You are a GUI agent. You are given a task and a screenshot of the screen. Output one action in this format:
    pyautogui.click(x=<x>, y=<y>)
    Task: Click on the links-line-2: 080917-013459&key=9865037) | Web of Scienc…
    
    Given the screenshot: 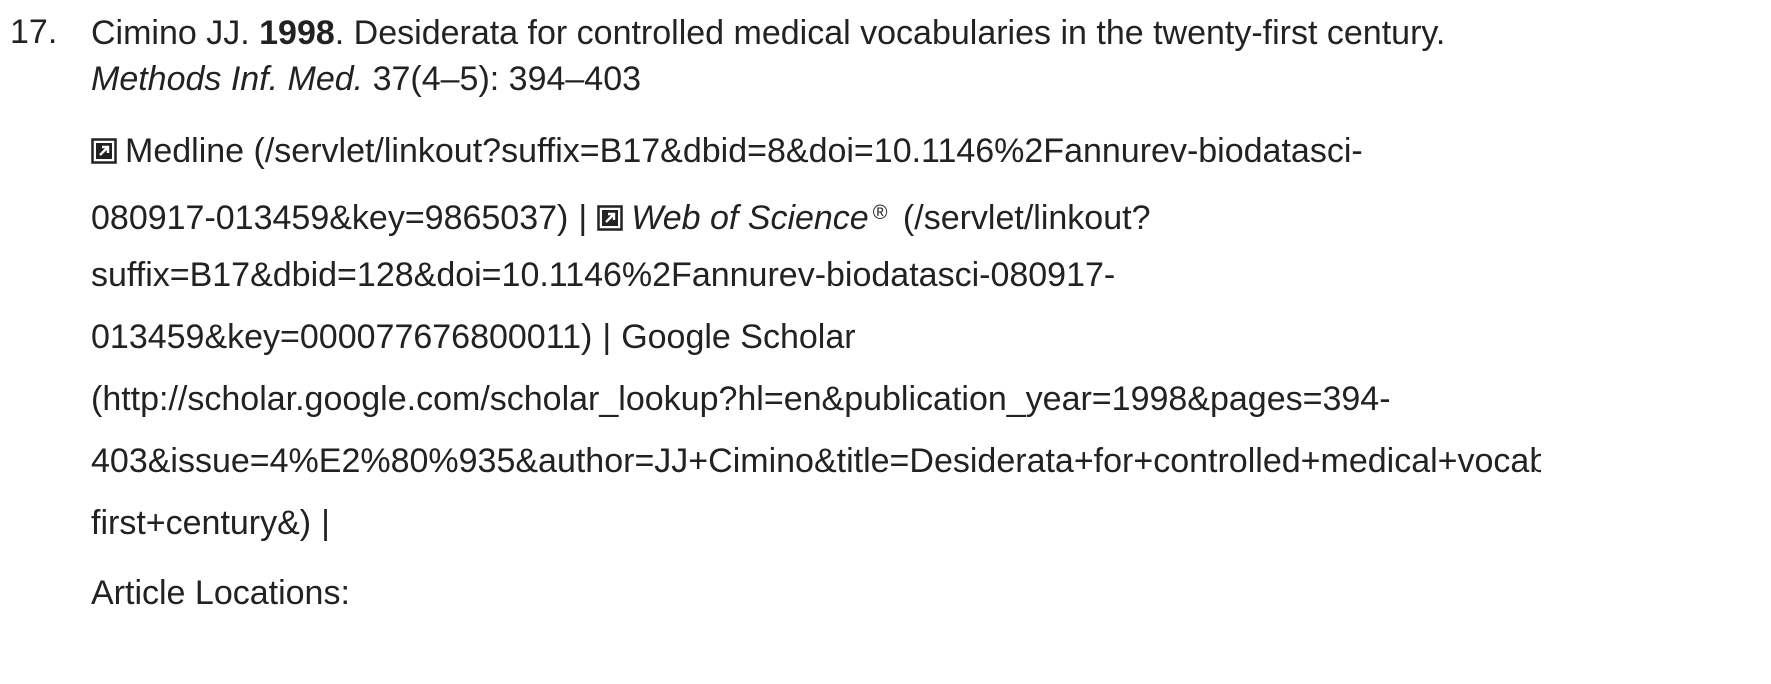 What is the action you would take?
    pyautogui.click(x=816, y=213)
    